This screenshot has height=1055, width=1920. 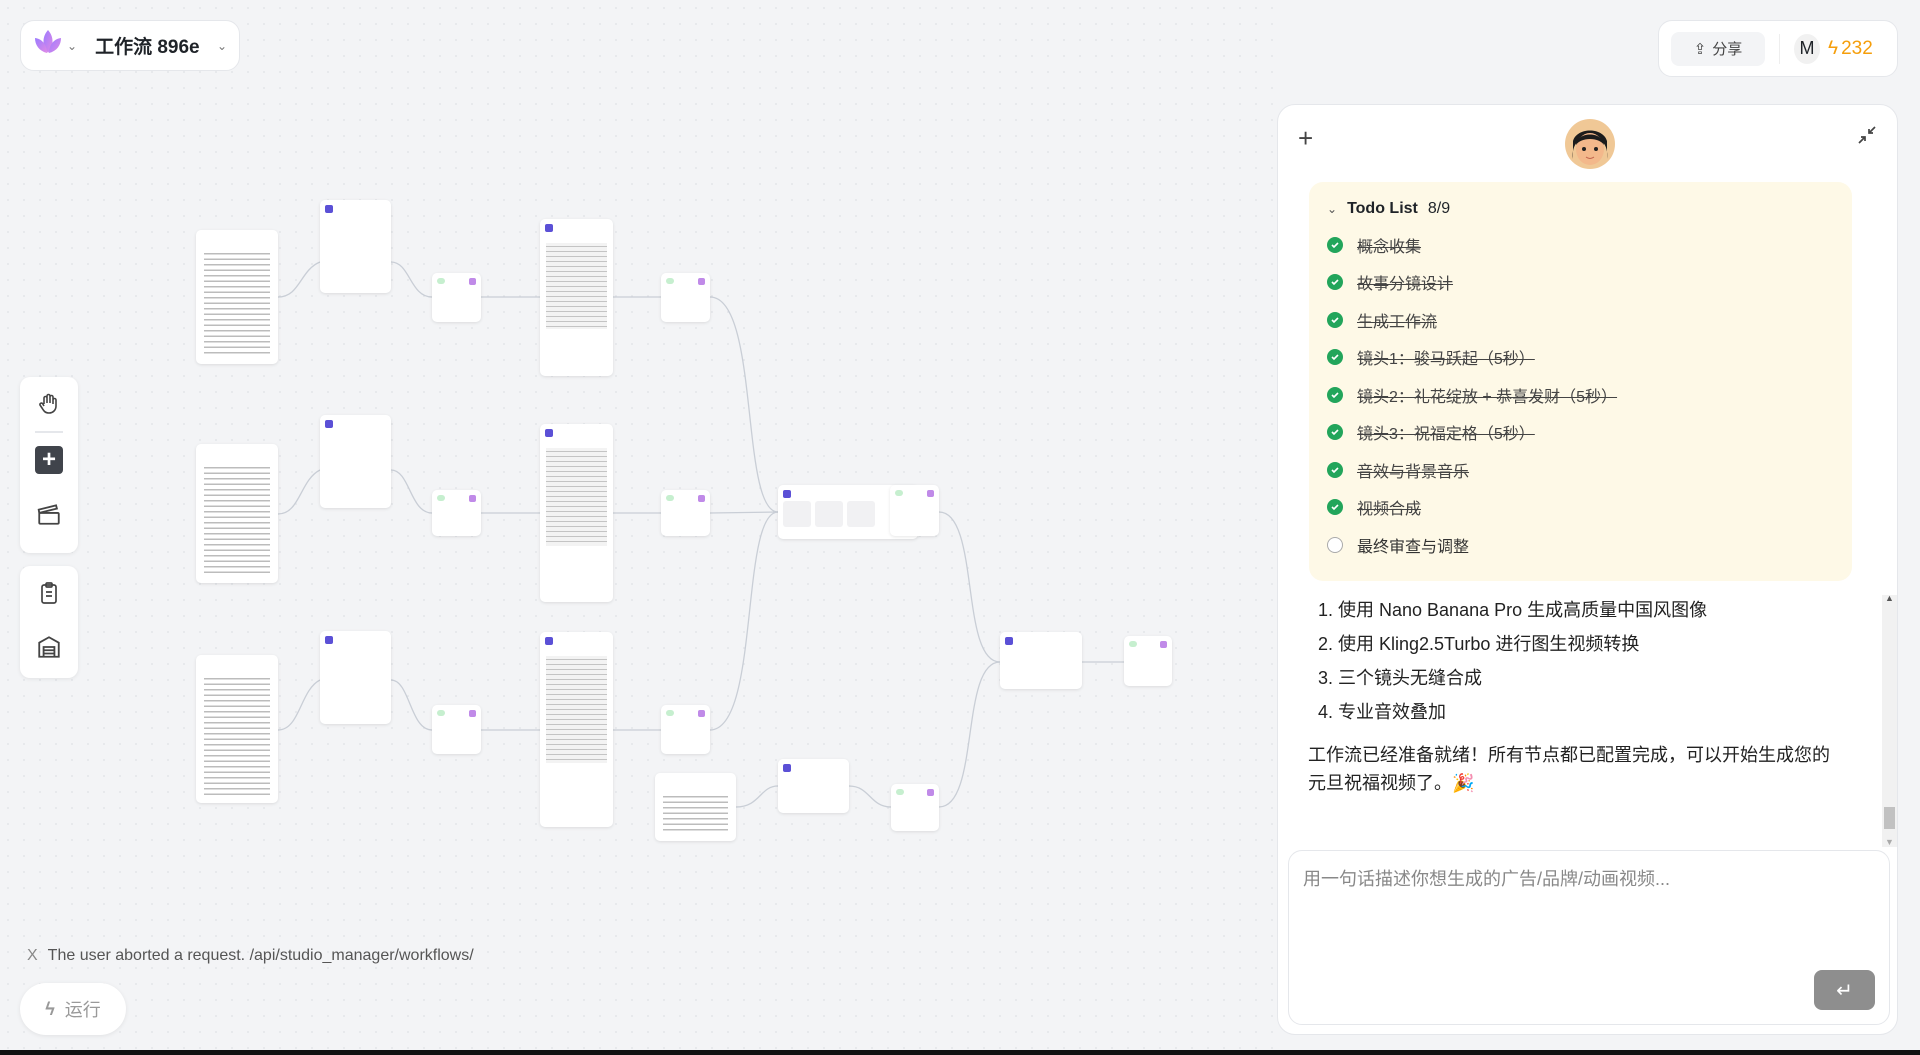 I want to click on merged-video-node, so click(x=914, y=510).